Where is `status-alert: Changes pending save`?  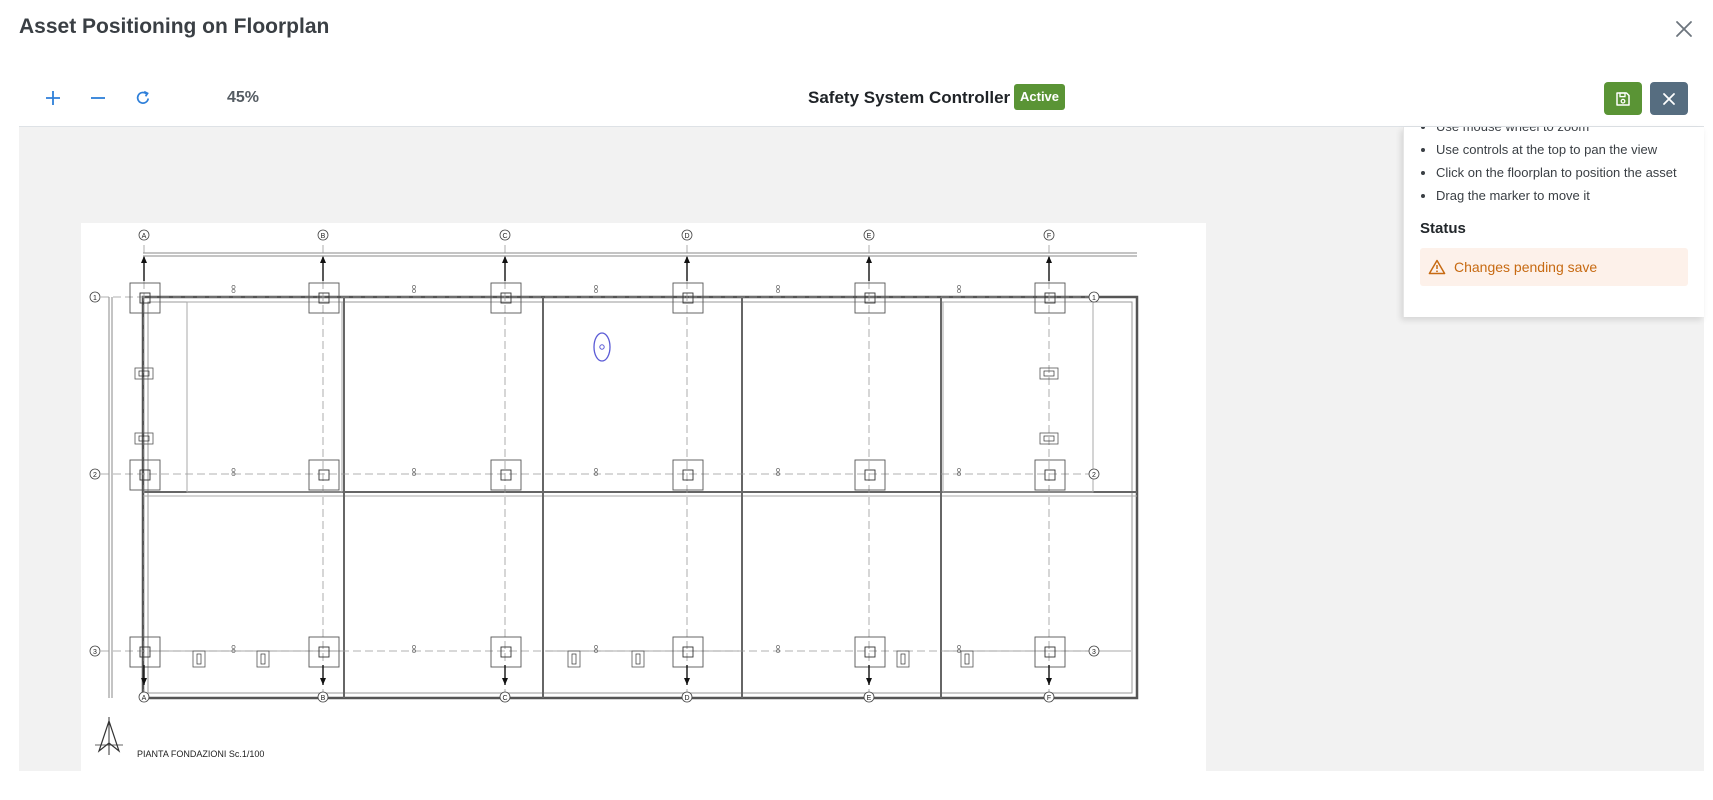 status-alert: Changes pending save is located at coordinates (1554, 267).